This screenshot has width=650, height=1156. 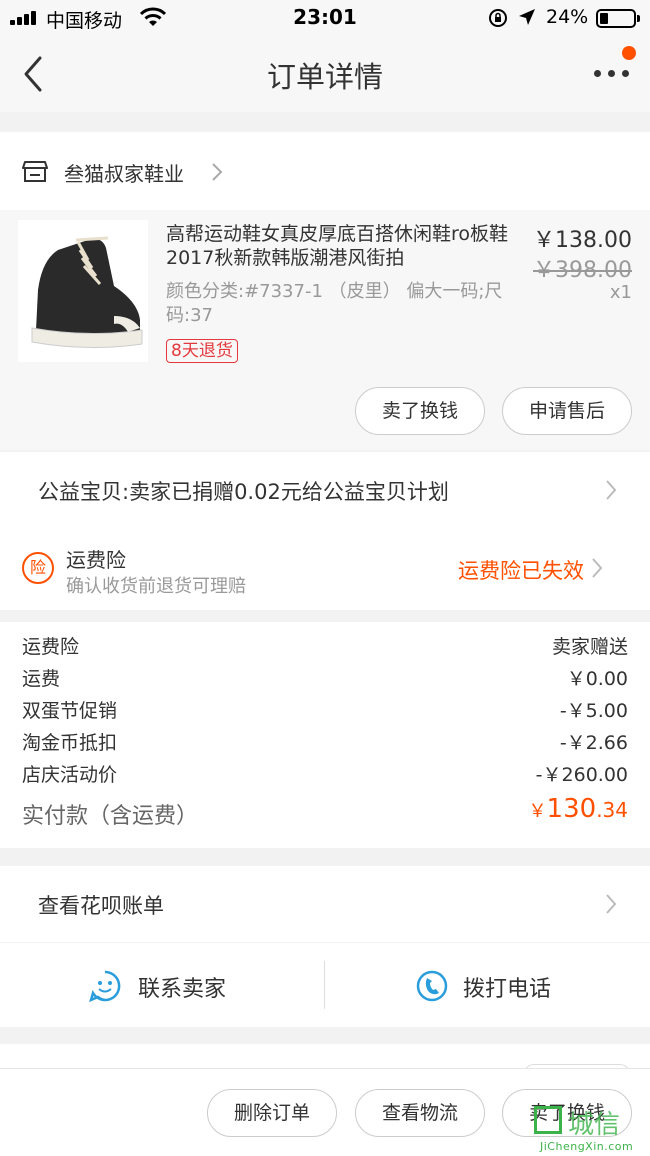 What do you see at coordinates (420, 1113) in the screenshot?
I see `view-logistics-button: 查看物流` at bounding box center [420, 1113].